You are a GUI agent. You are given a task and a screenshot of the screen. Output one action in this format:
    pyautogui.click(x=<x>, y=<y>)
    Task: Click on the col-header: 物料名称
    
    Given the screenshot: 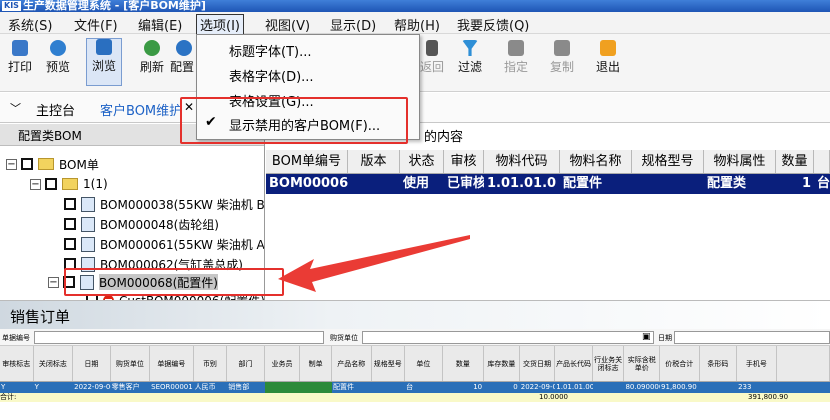 What is the action you would take?
    pyautogui.click(x=596, y=161)
    